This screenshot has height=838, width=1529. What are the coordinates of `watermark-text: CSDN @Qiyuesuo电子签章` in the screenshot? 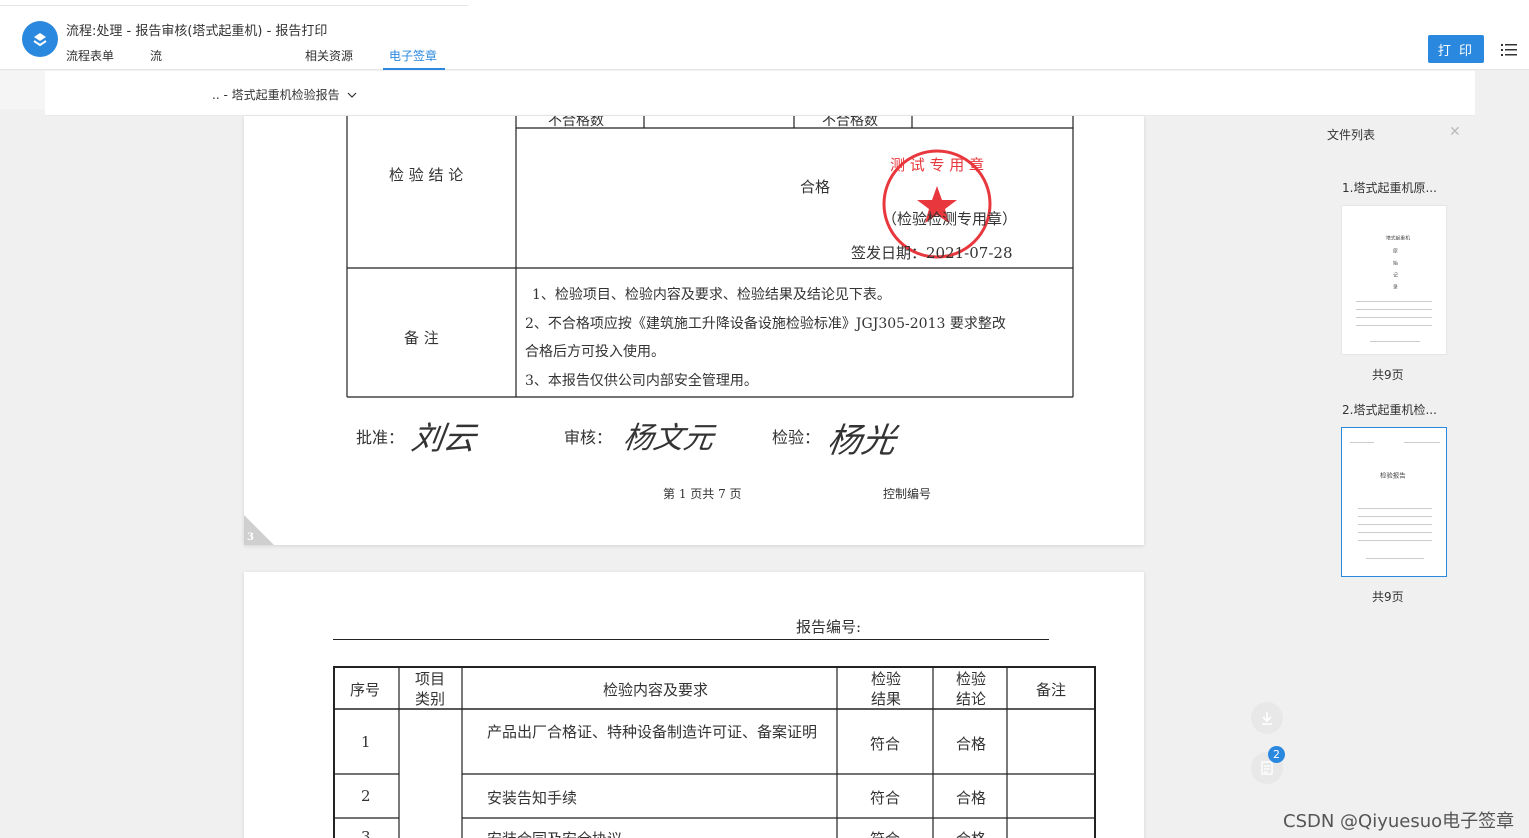 It's located at (1399, 821).